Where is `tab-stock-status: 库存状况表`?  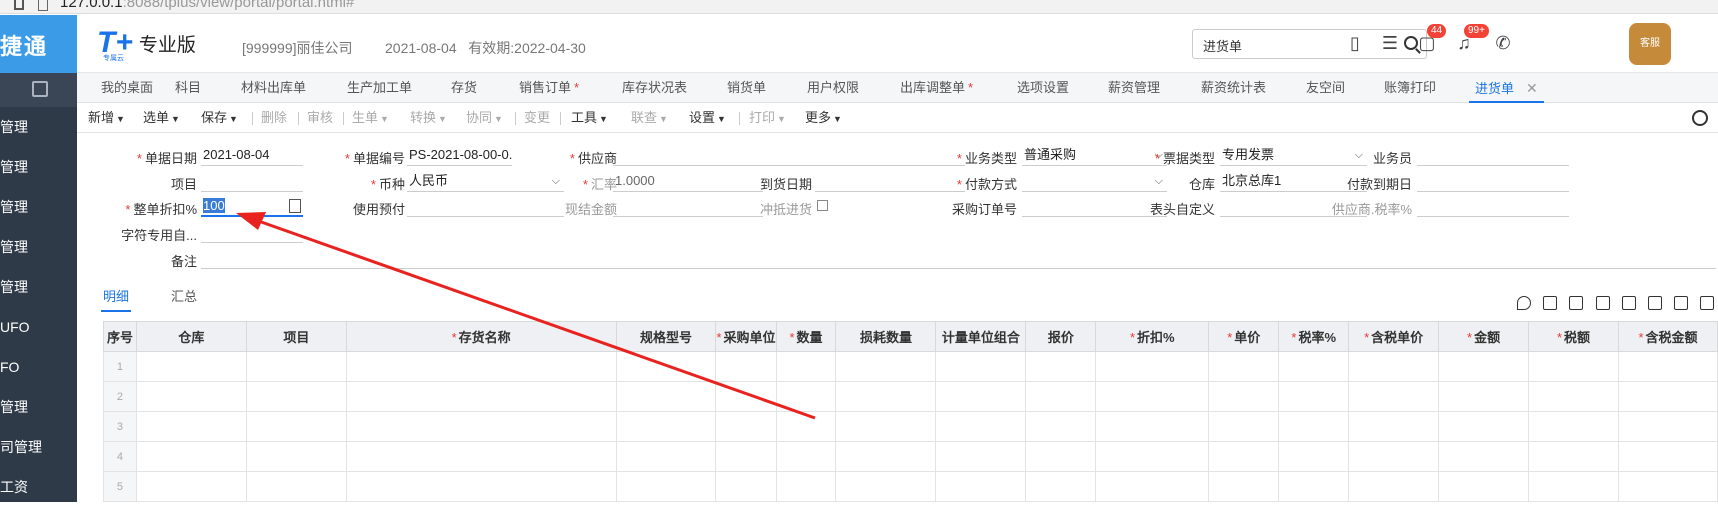
tab-stock-status: 库存状况表 is located at coordinates (654, 88).